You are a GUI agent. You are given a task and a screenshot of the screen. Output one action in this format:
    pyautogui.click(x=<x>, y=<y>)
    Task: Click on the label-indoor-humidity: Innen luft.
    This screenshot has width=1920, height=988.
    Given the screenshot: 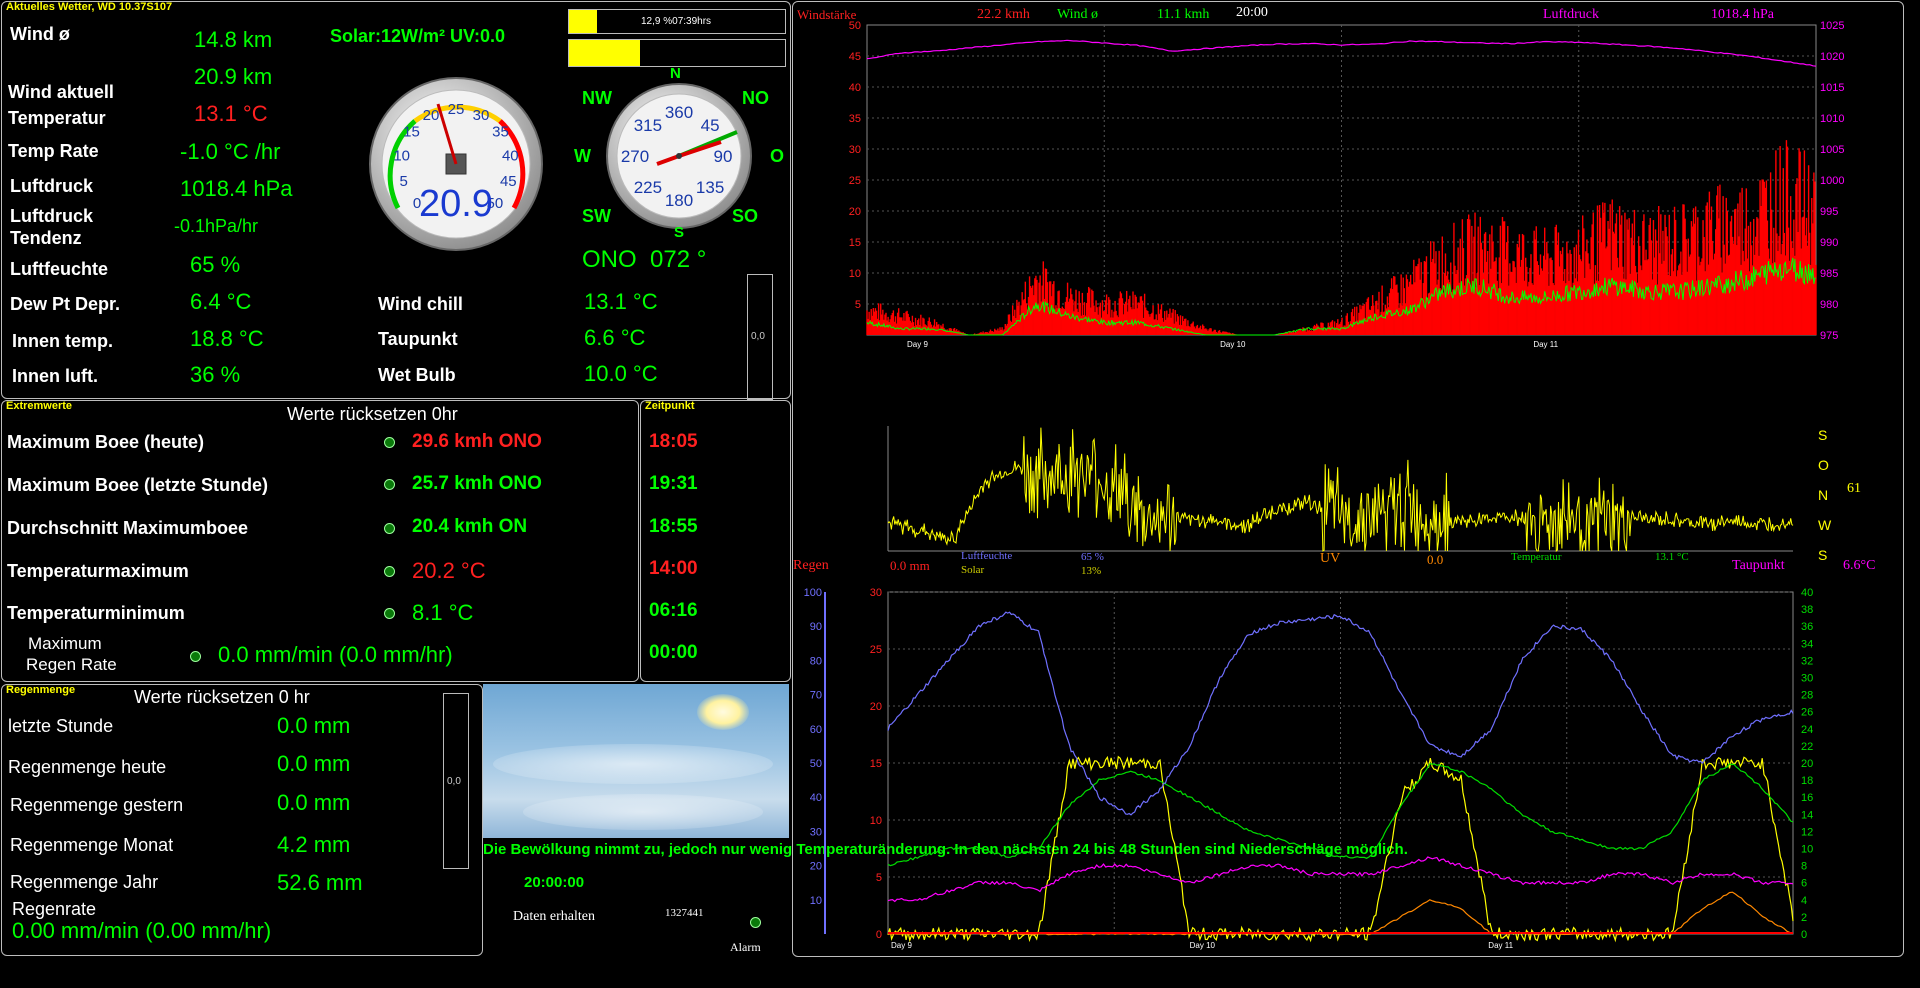 What is the action you would take?
    pyautogui.click(x=55, y=376)
    